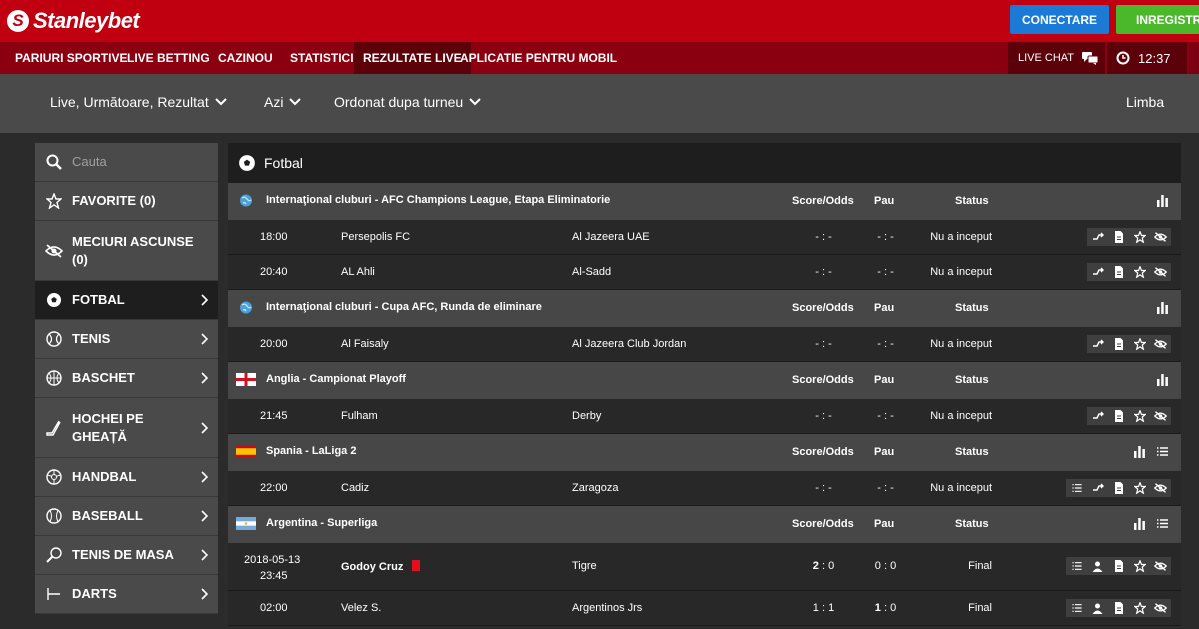  Describe the element at coordinates (1154, 58) in the screenshot. I see `clock-time: 12:37` at that location.